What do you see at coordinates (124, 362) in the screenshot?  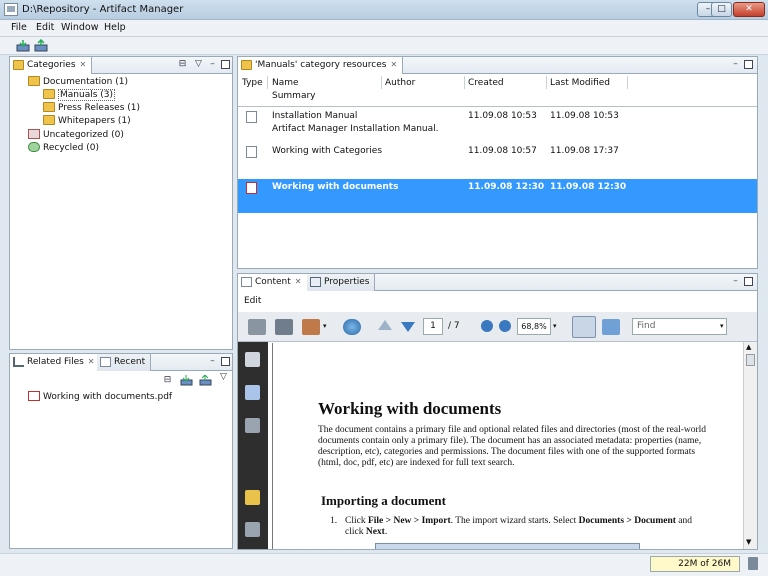 I see `tab-recent: Recent` at bounding box center [124, 362].